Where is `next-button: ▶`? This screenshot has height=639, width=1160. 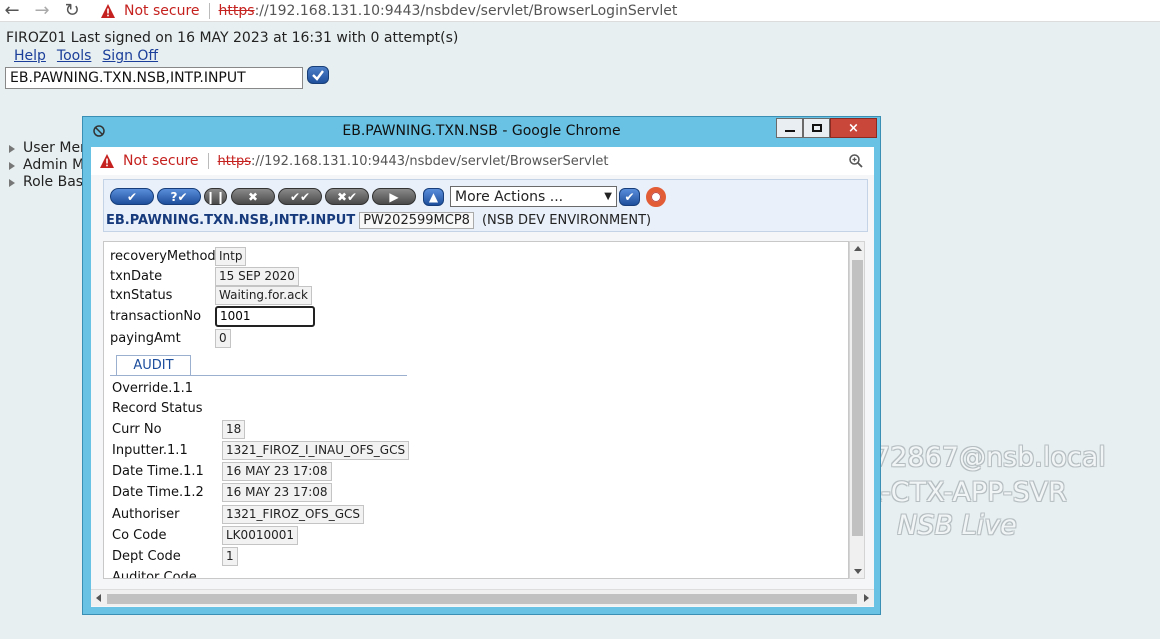 next-button: ▶ is located at coordinates (394, 196).